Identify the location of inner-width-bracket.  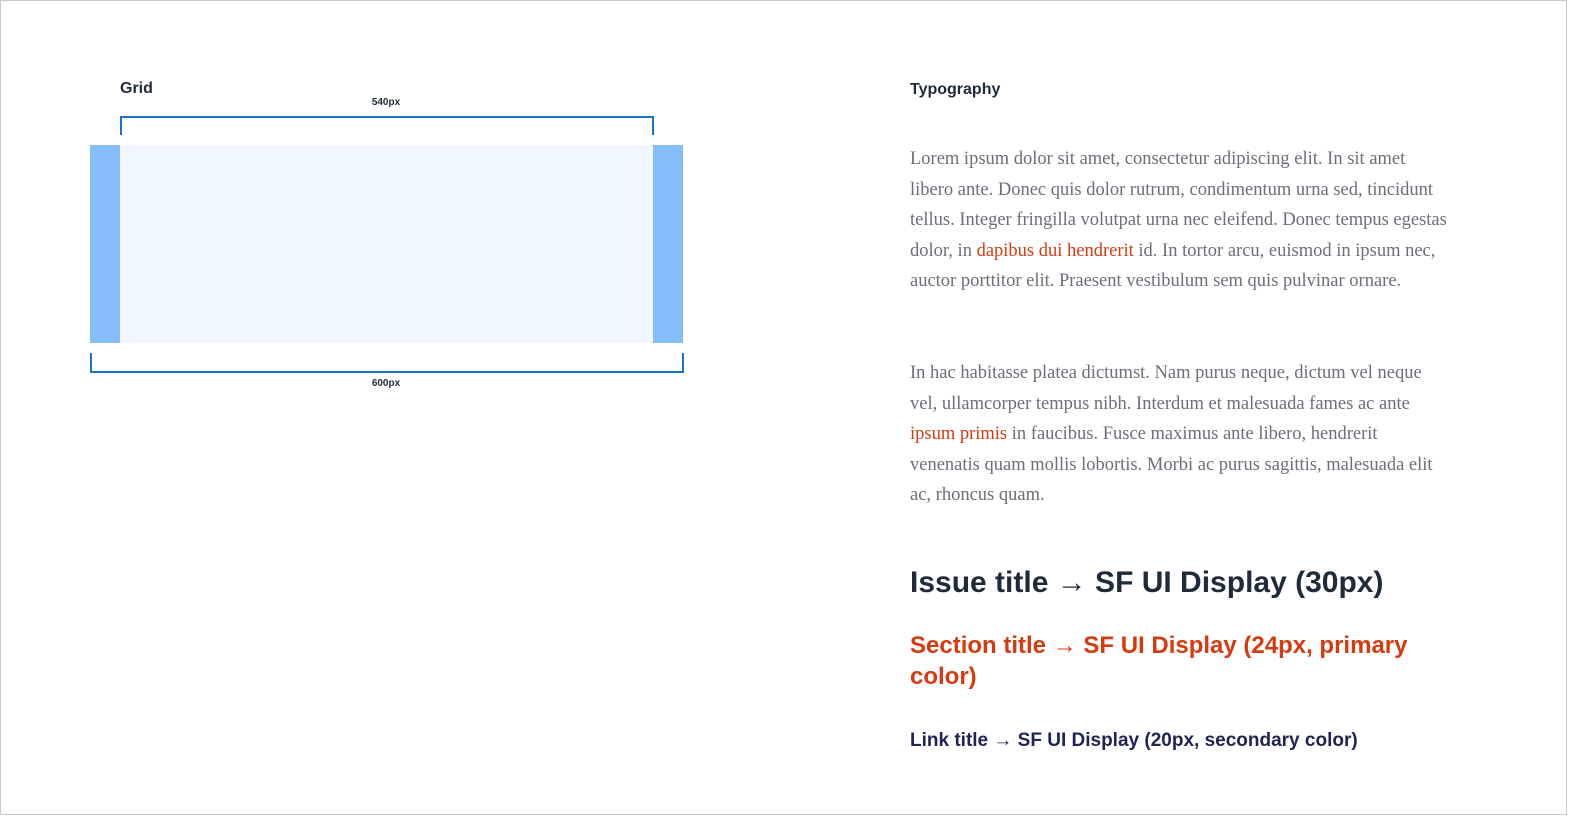
(387, 125).